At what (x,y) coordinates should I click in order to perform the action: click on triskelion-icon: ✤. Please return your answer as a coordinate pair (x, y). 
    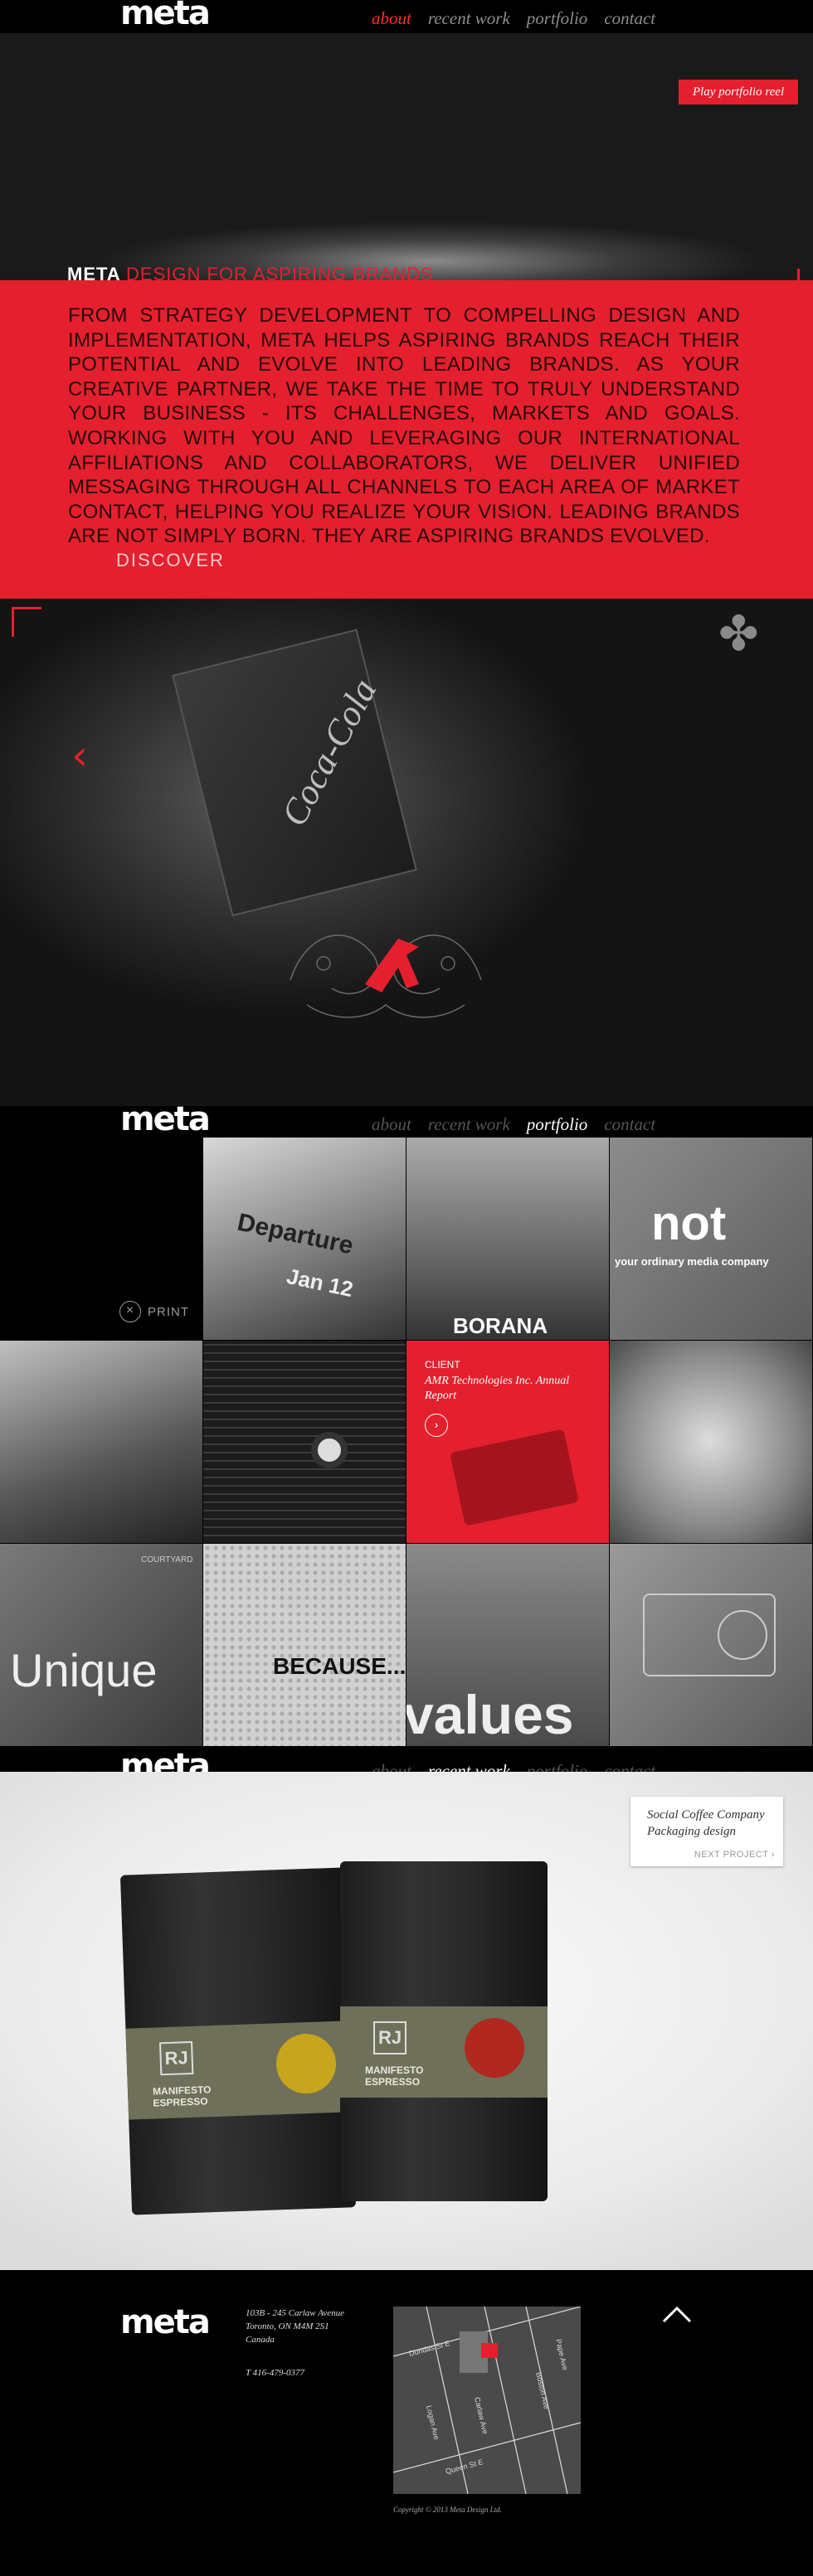
    Looking at the image, I should click on (738, 634).